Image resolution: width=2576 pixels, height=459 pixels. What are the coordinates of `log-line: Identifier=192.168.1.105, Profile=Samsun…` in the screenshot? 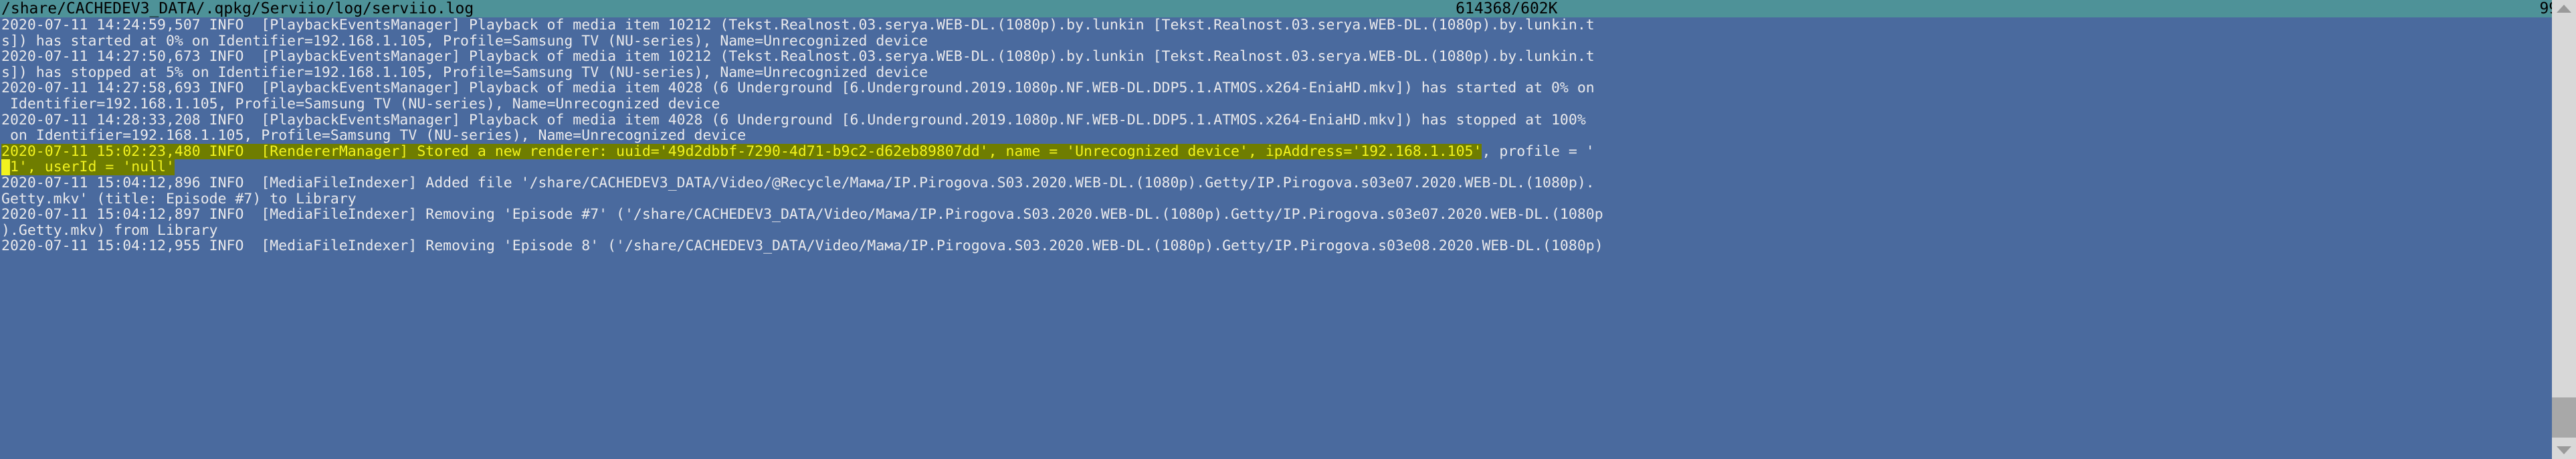 It's located at (1288, 104).